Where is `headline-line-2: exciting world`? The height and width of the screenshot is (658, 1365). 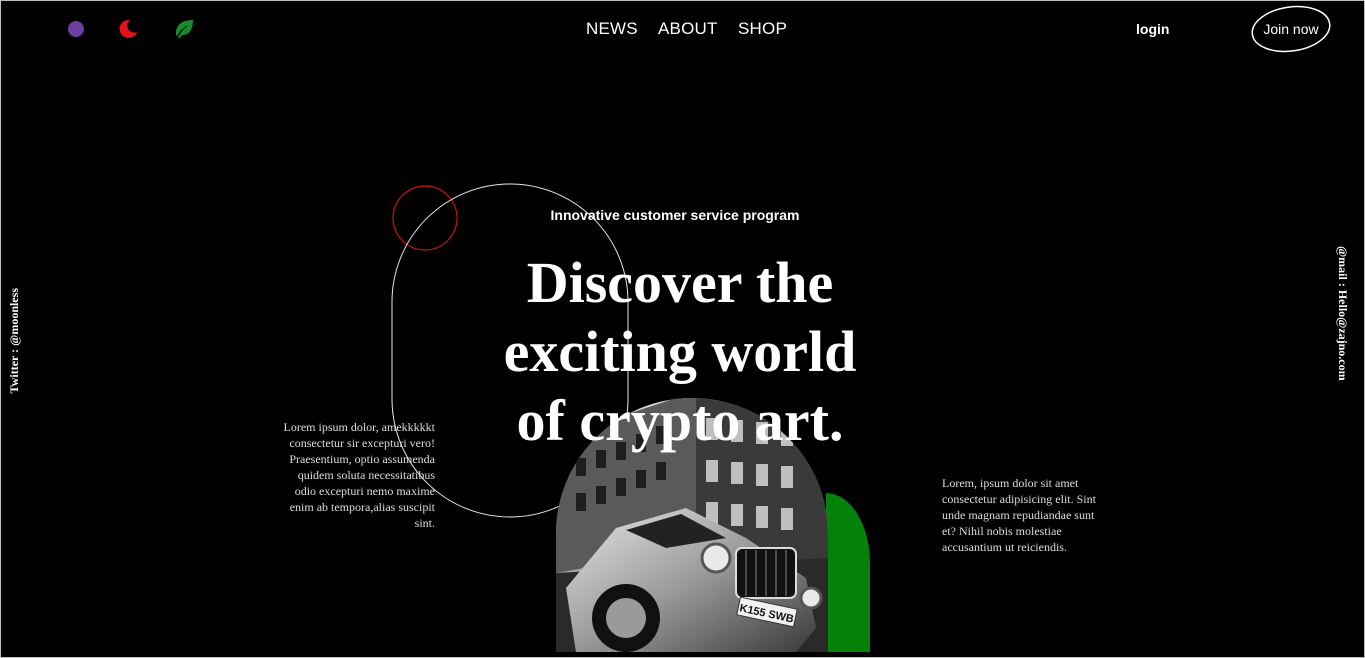 headline-line-2: exciting world is located at coordinates (680, 351).